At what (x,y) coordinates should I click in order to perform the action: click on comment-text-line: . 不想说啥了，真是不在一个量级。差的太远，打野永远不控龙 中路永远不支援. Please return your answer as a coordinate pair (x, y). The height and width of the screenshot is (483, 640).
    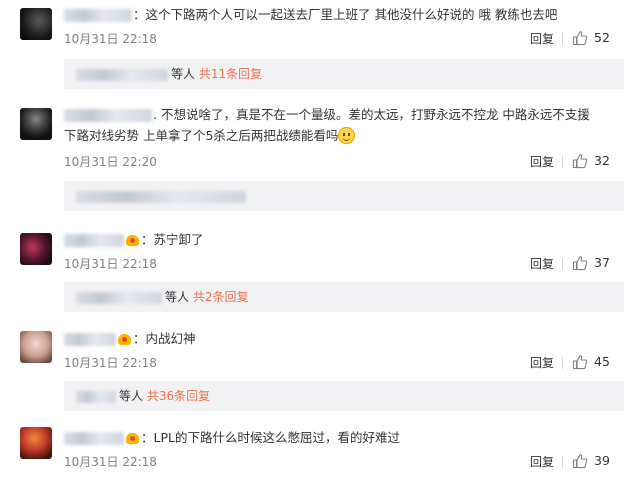
    Looking at the image, I should click on (344, 114).